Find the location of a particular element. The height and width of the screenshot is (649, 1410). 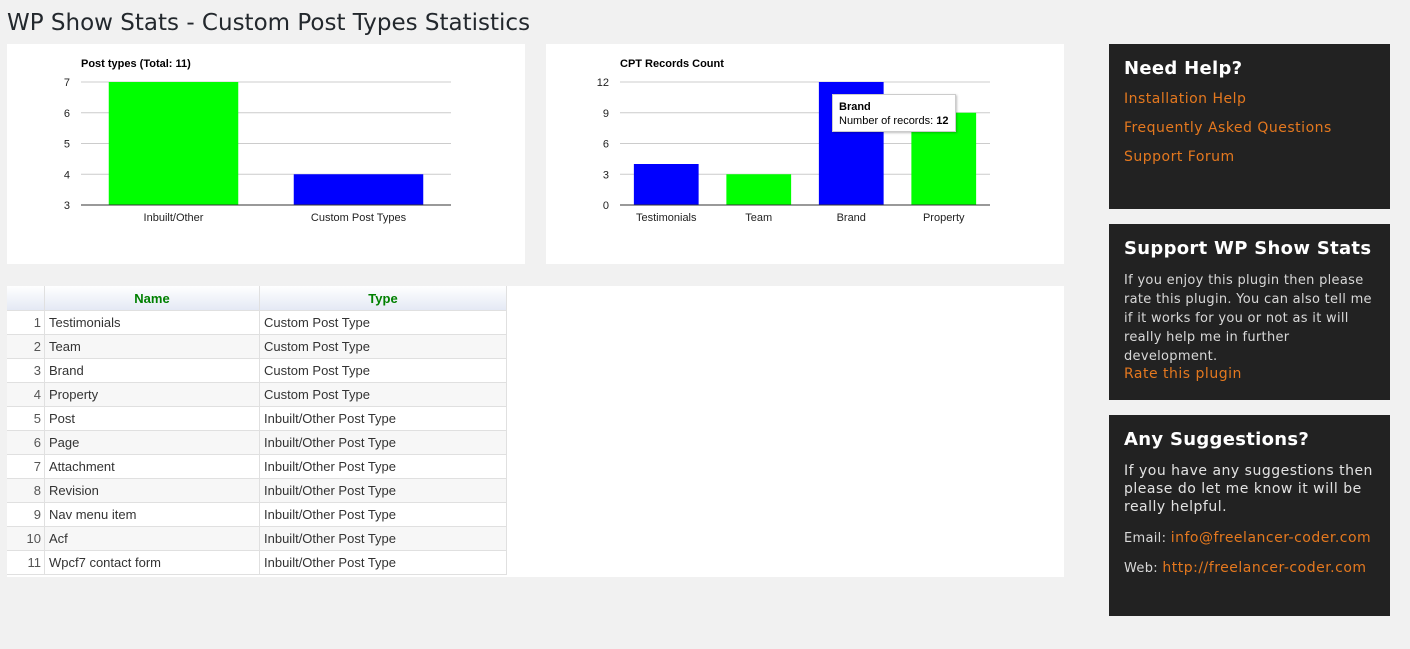

table-row: 1 Testimonials Custom Post Type is located at coordinates (257, 322).